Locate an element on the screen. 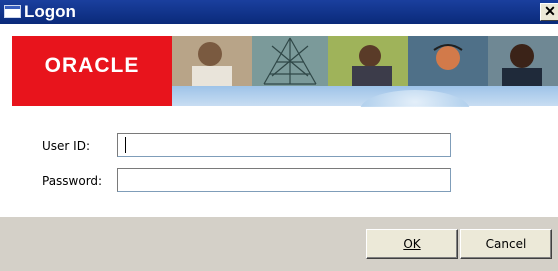 The width and height of the screenshot is (558, 271). cancel-button: Cancel is located at coordinates (506, 244).